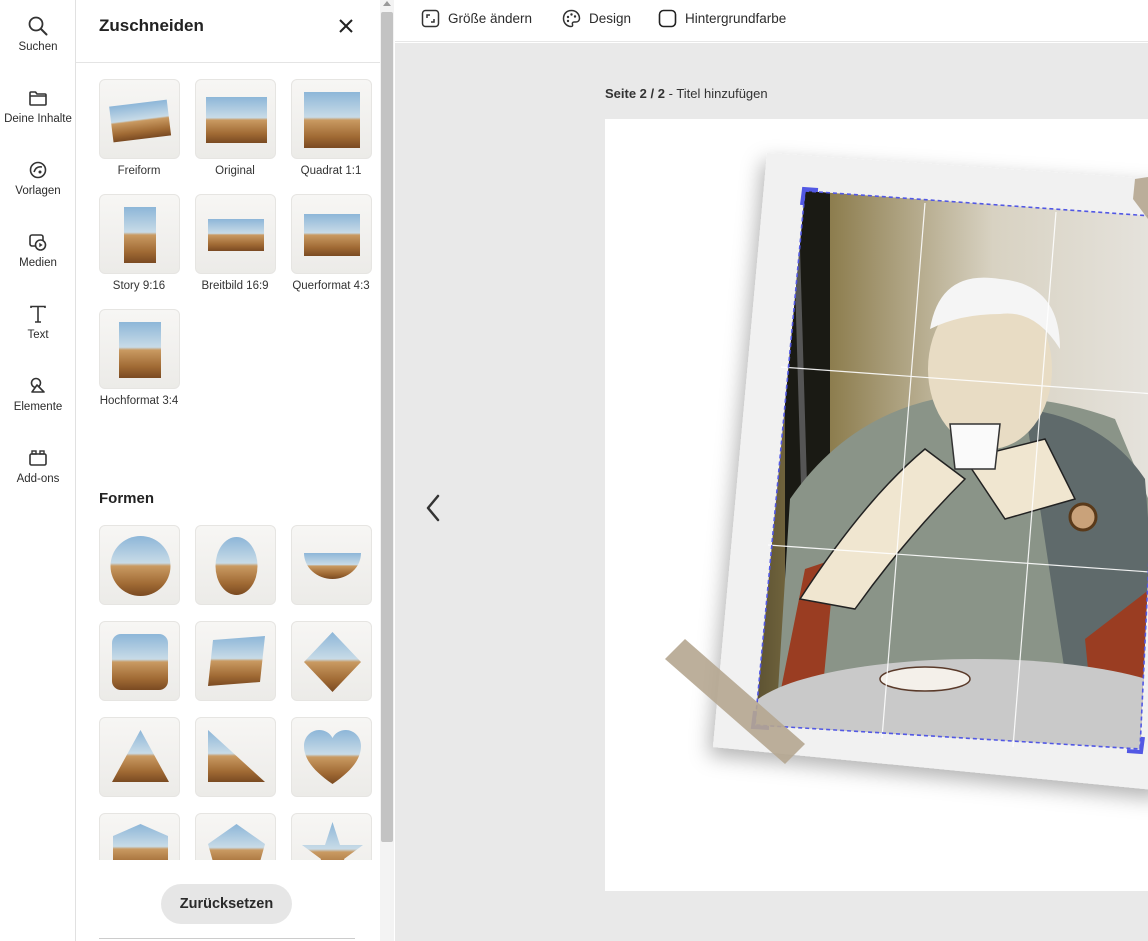 The height and width of the screenshot is (941, 1148). I want to click on rail-item-addons: Add-ons, so click(38, 464).